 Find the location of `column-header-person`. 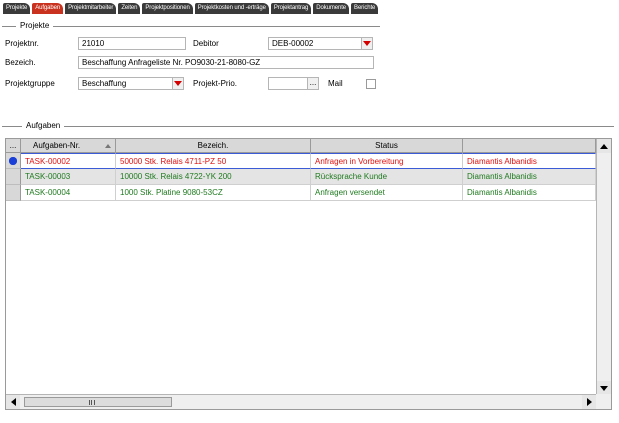

column-header-person is located at coordinates (529, 146).